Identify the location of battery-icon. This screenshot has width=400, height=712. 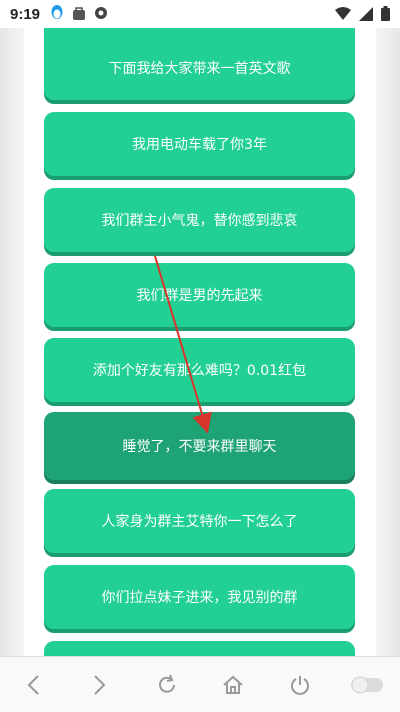
(385, 15).